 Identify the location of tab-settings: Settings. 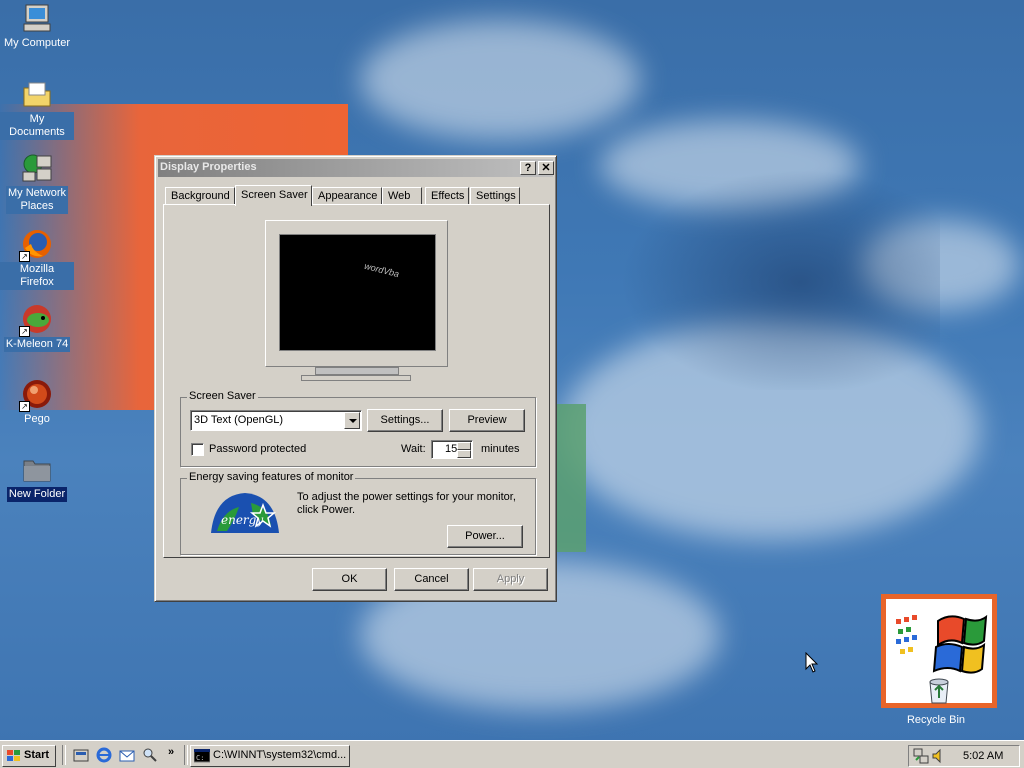
(495, 196).